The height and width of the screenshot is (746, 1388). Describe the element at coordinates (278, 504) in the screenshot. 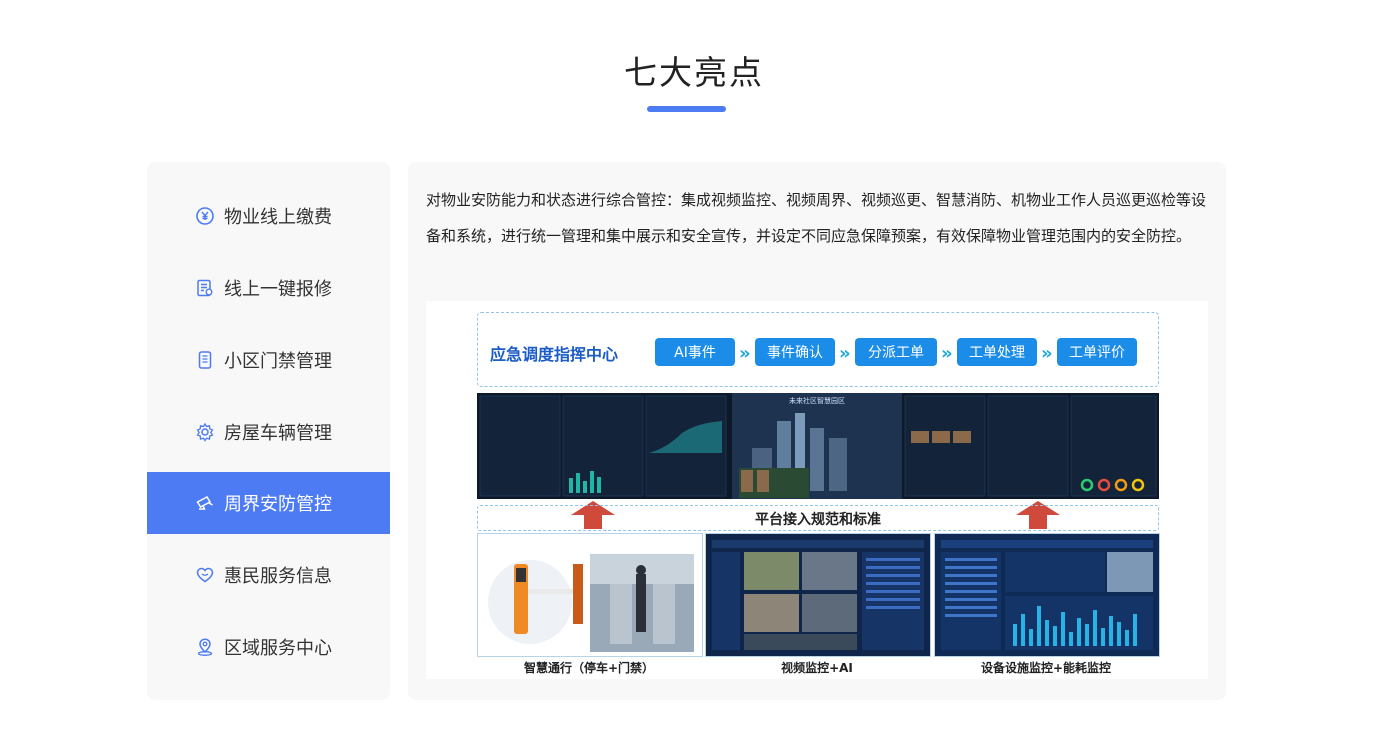

I see `sidebar-item-label: 周界安防管控` at that location.